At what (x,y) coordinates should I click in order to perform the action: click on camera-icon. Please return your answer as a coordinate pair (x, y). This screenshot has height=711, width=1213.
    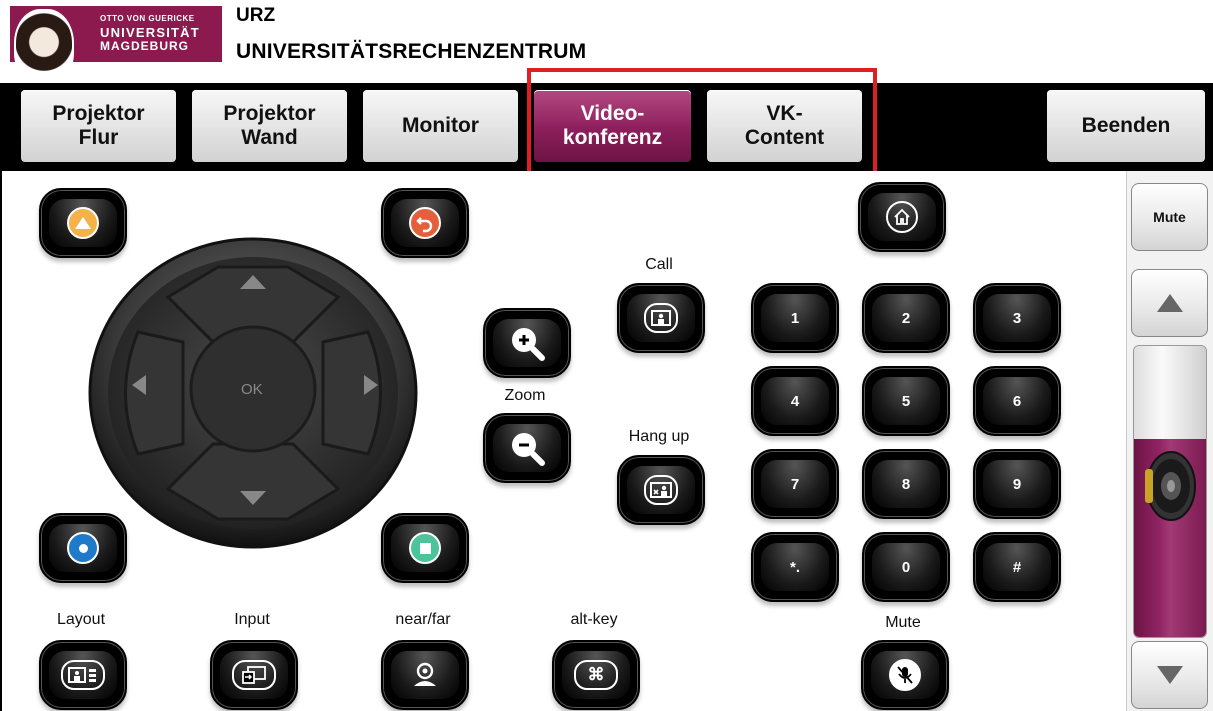
    Looking at the image, I should click on (425, 674).